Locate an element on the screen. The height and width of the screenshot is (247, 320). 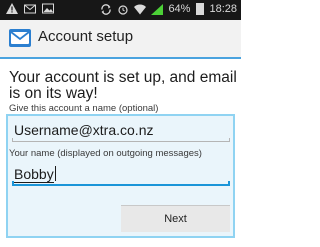
warning-icon is located at coordinates (12, 8).